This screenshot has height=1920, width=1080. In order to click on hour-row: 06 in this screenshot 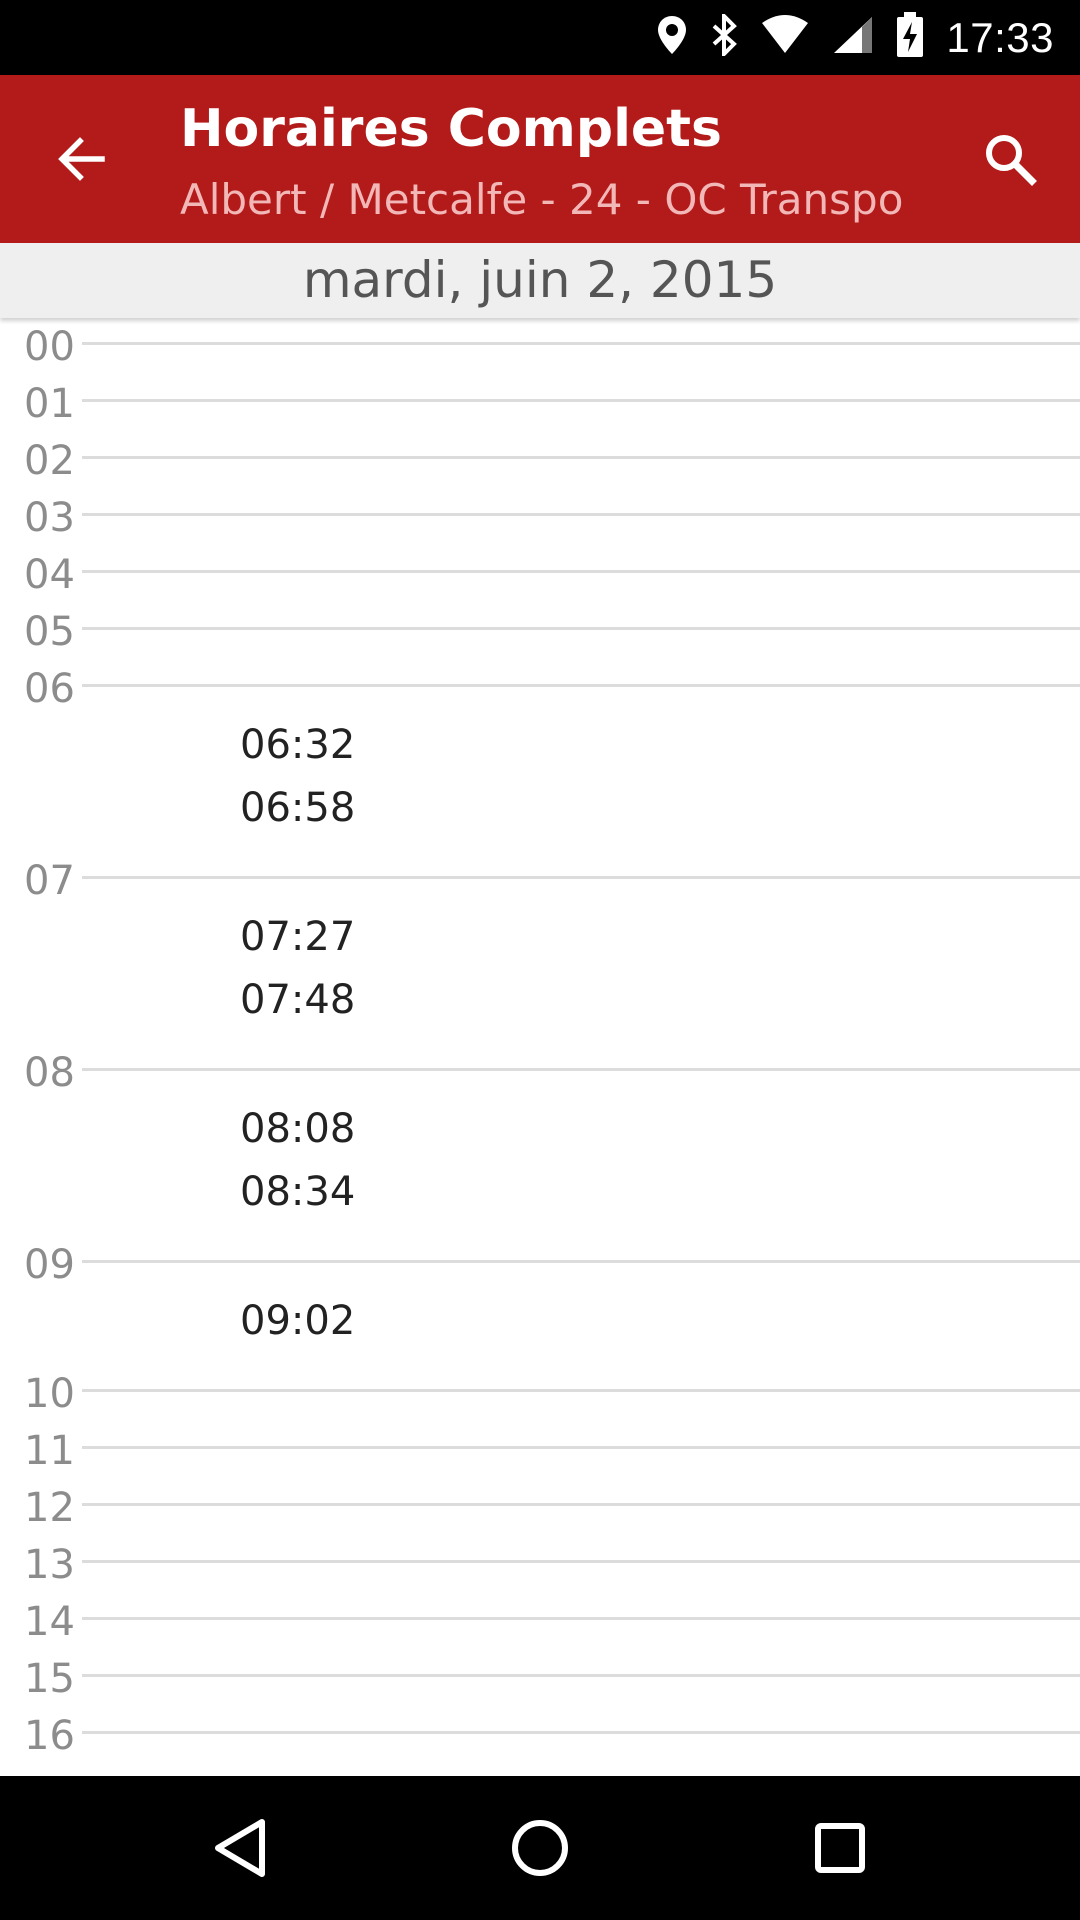, I will do `click(540, 688)`.